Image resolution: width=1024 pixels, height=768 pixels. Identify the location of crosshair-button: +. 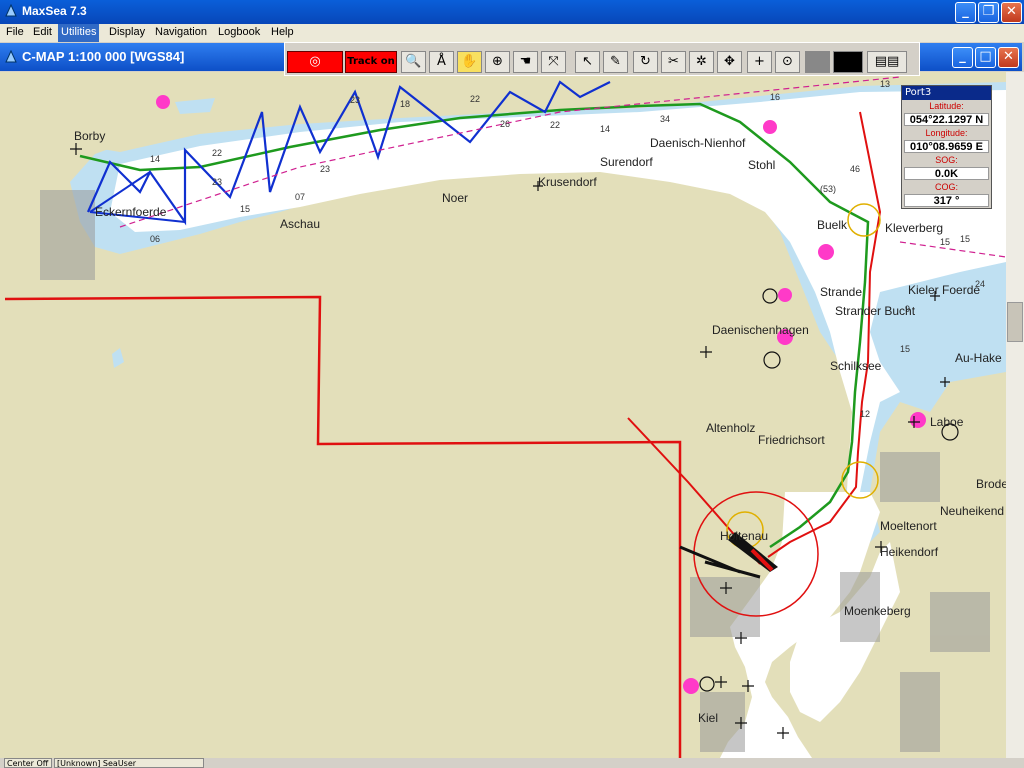
(759, 62).